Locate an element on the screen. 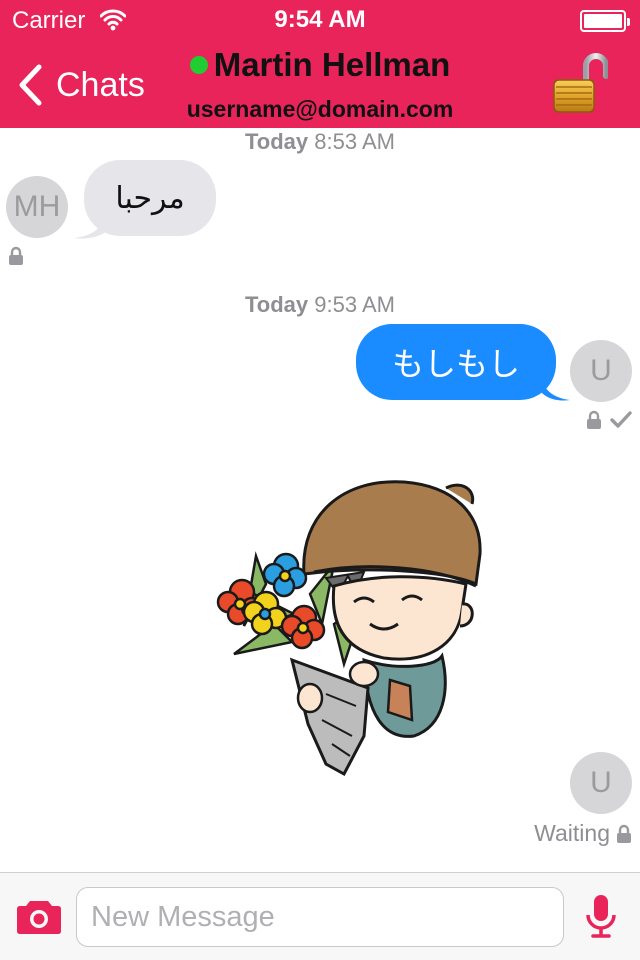 This screenshot has width=640, height=960. message-text: مرحبا is located at coordinates (150, 198).